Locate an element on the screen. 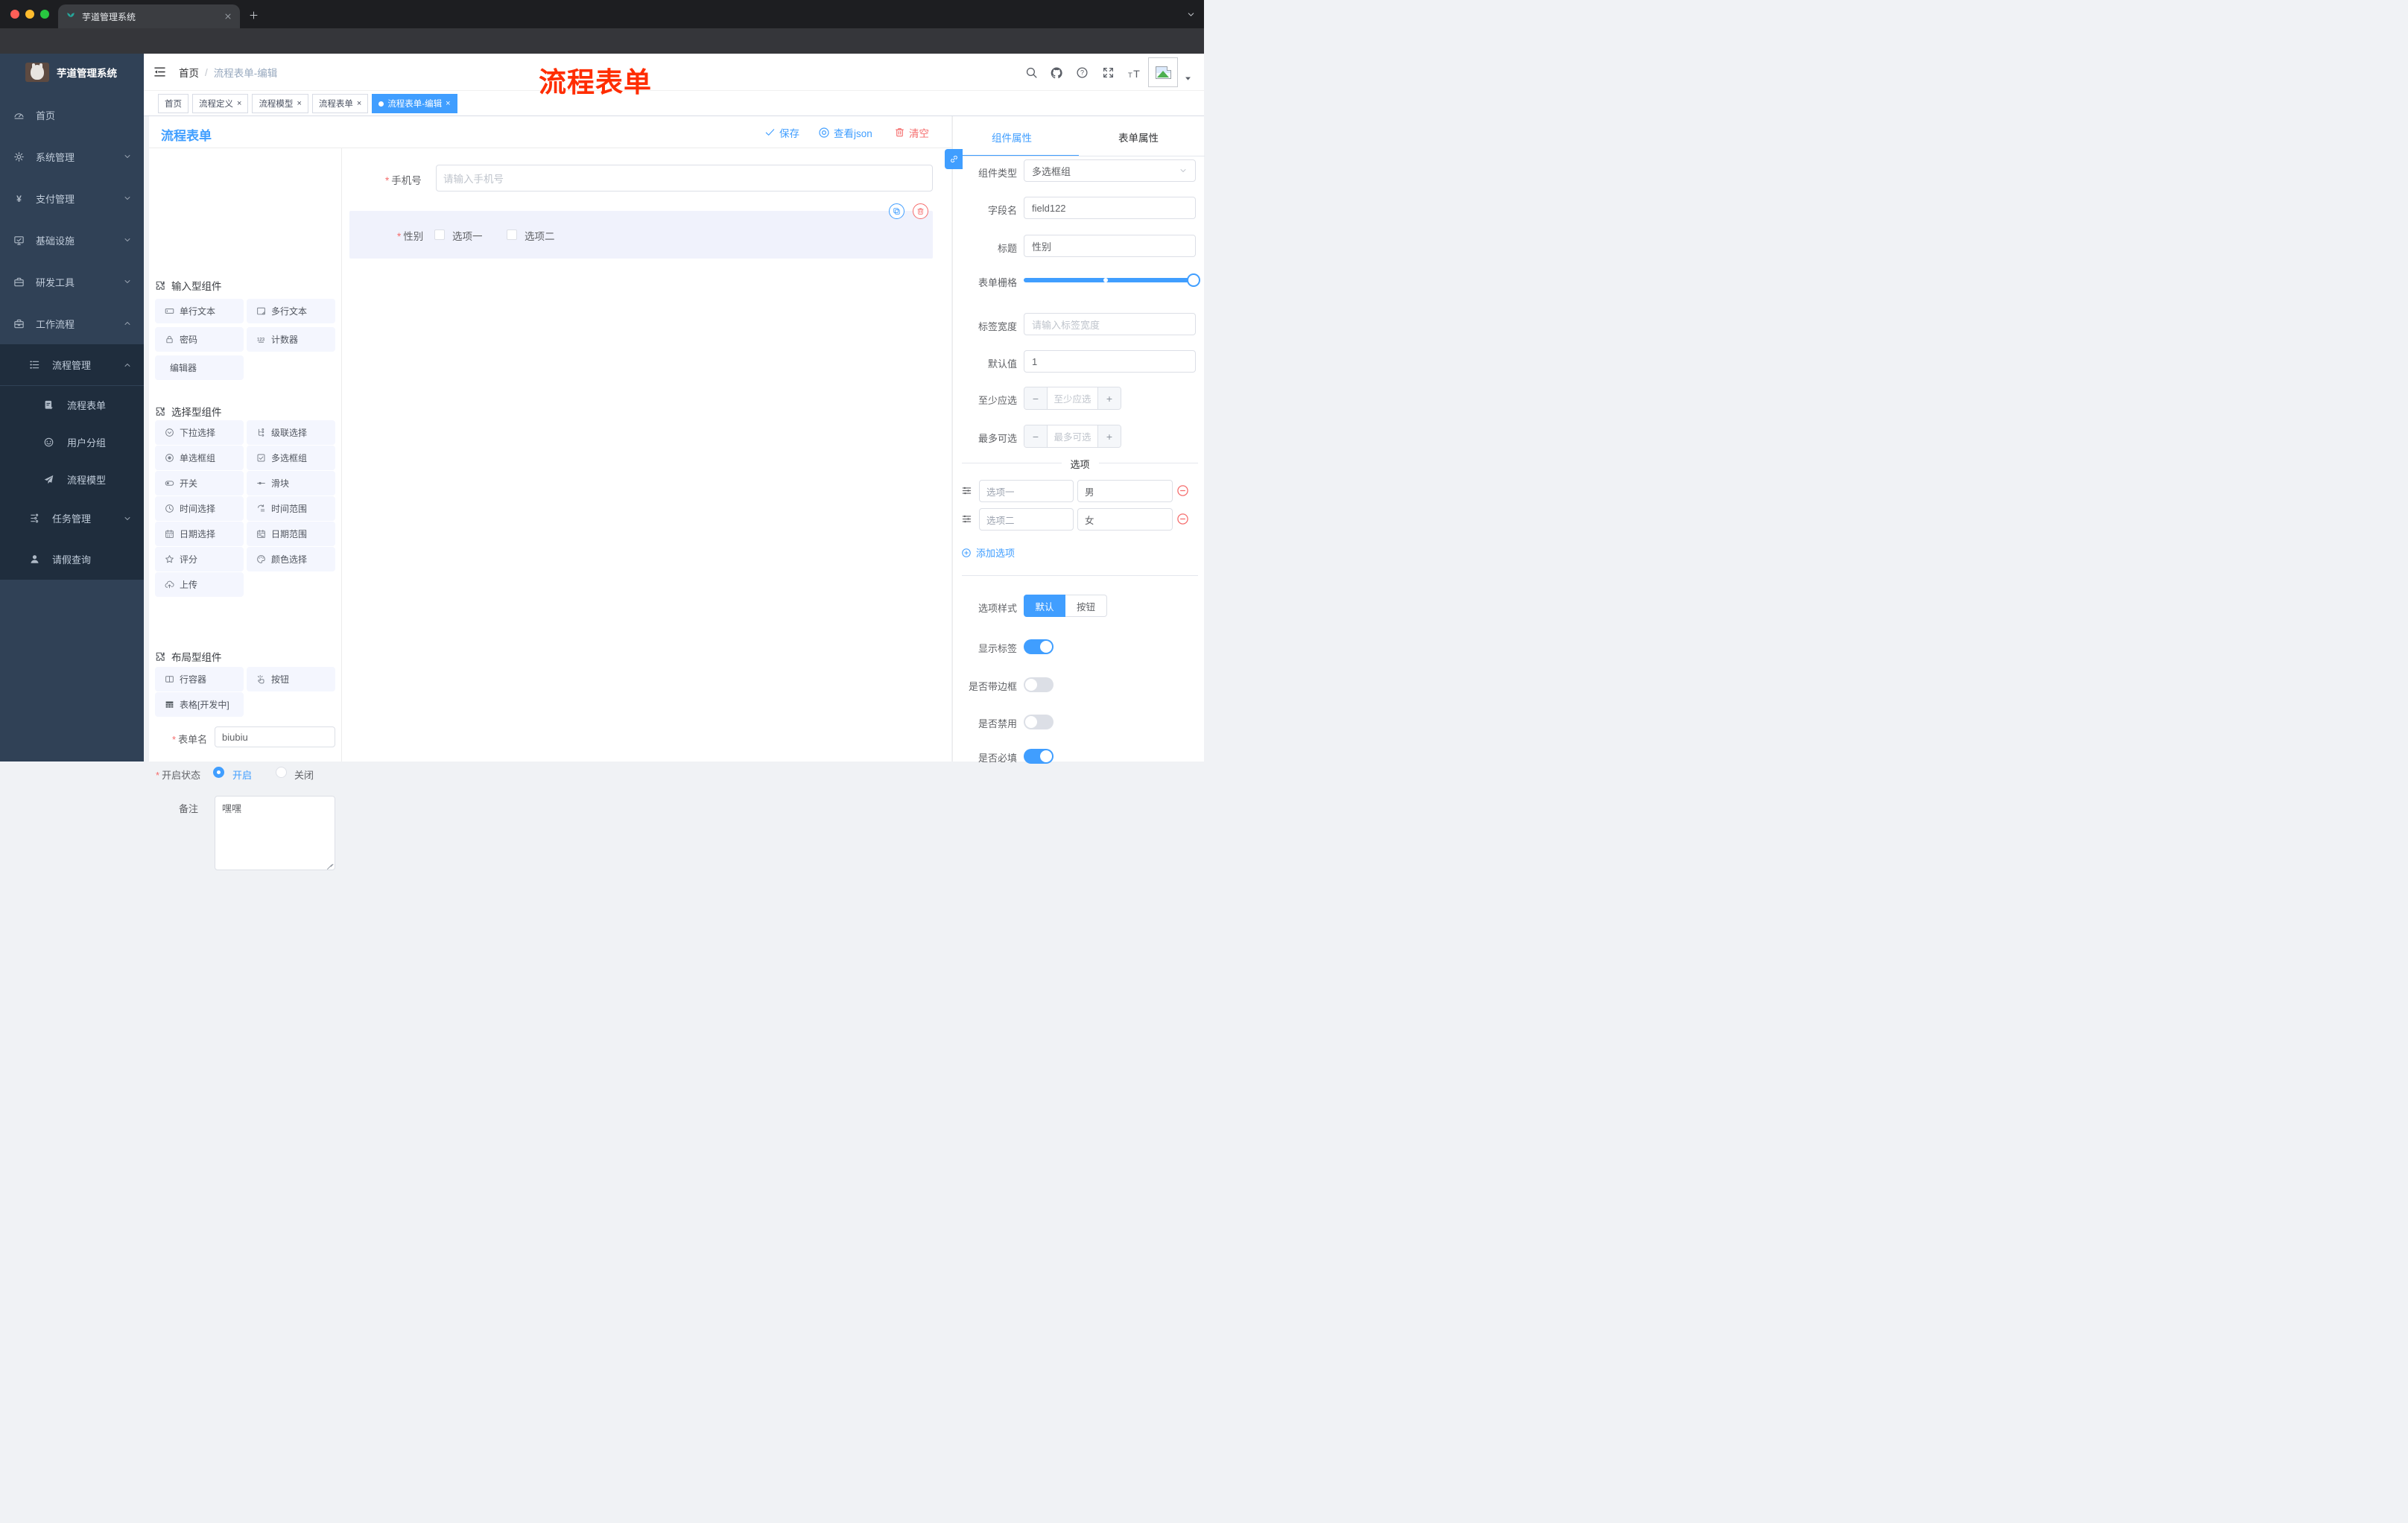 The width and height of the screenshot is (2408, 1523). view-json-button: 查看json is located at coordinates (845, 132).